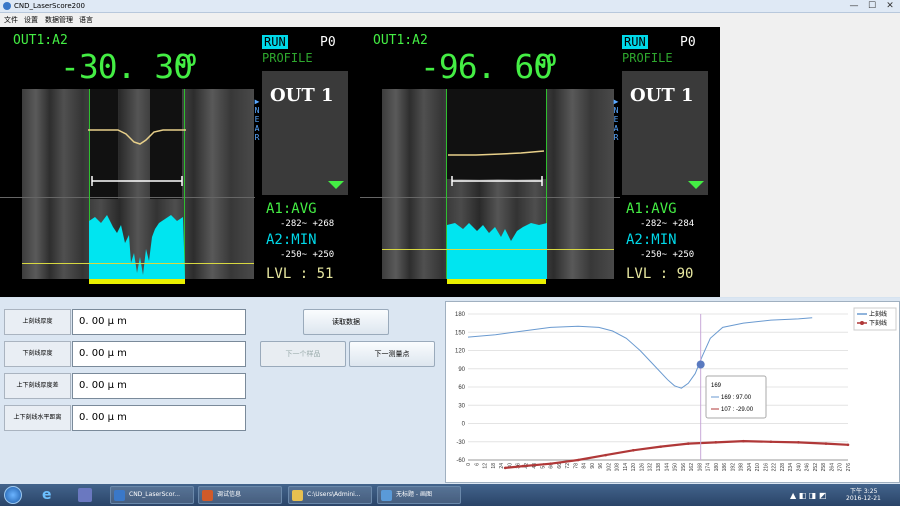 Image resolution: width=900 pixels, height=506 pixels. I want to click on width-indicator, so click(137, 181).